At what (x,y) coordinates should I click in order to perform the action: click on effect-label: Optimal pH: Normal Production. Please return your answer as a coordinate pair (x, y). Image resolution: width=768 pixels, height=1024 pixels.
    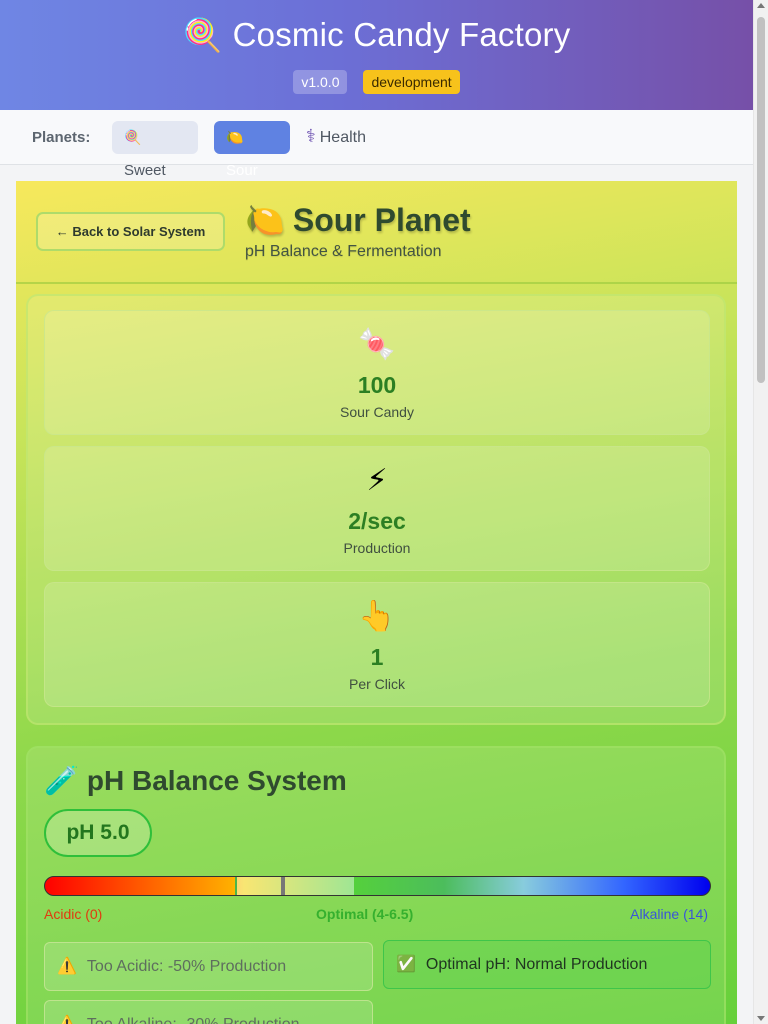
    Looking at the image, I should click on (536, 964).